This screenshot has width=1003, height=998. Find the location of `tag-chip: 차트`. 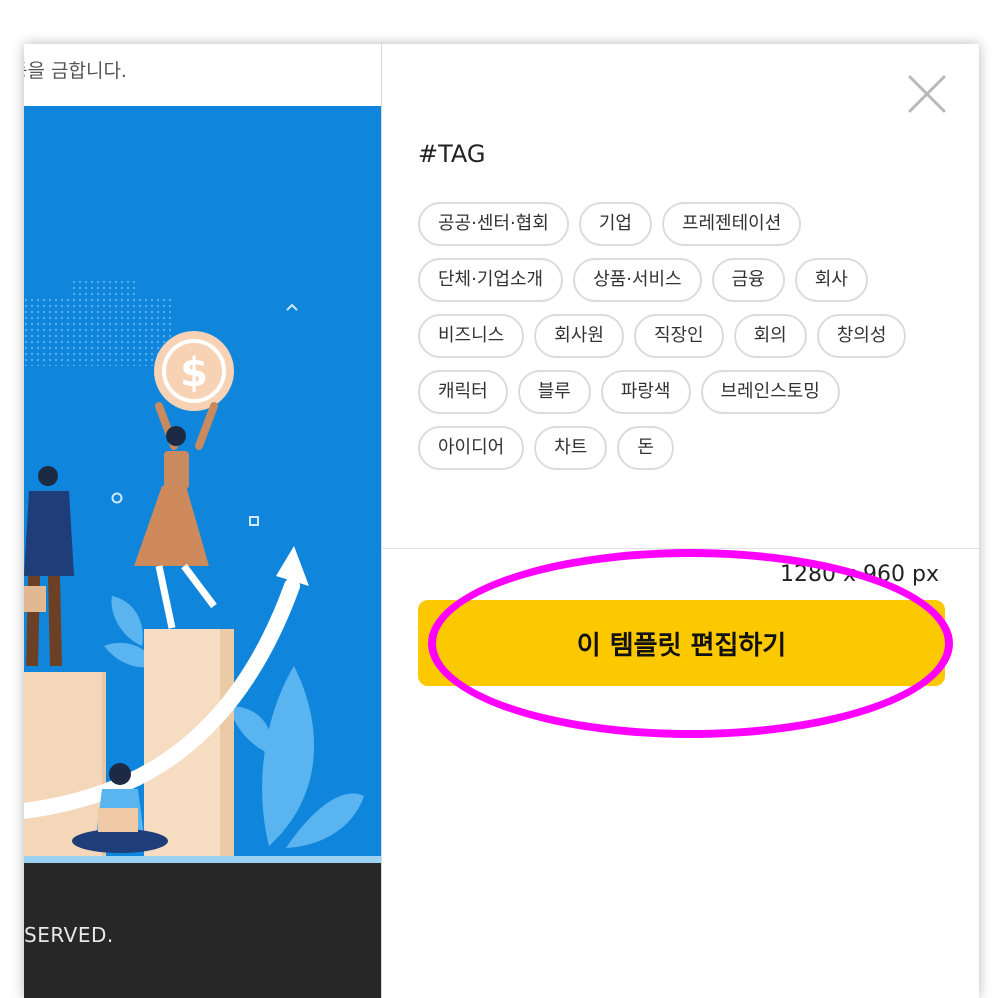

tag-chip: 차트 is located at coordinates (571, 448).